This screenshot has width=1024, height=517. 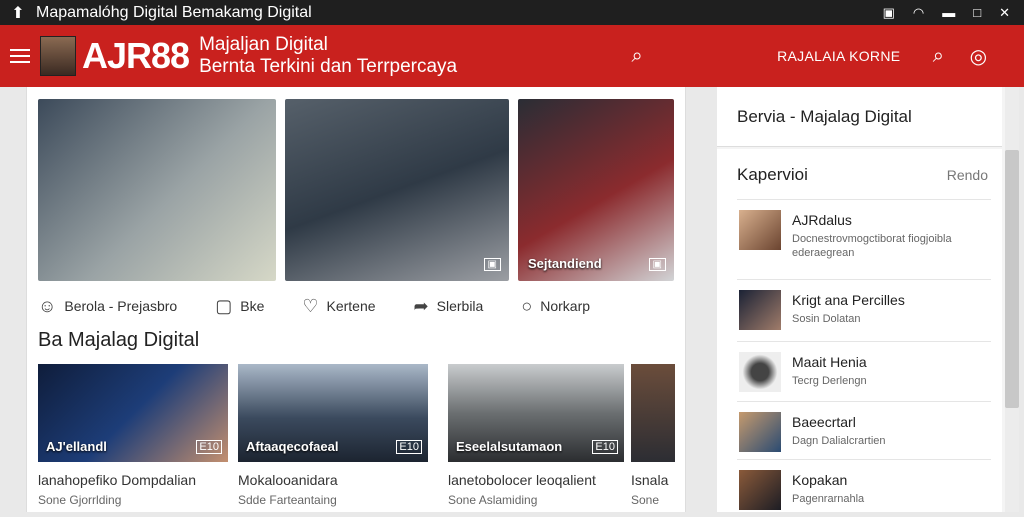 What do you see at coordinates (252, 306) in the screenshot?
I see `action-label: Bke` at bounding box center [252, 306].